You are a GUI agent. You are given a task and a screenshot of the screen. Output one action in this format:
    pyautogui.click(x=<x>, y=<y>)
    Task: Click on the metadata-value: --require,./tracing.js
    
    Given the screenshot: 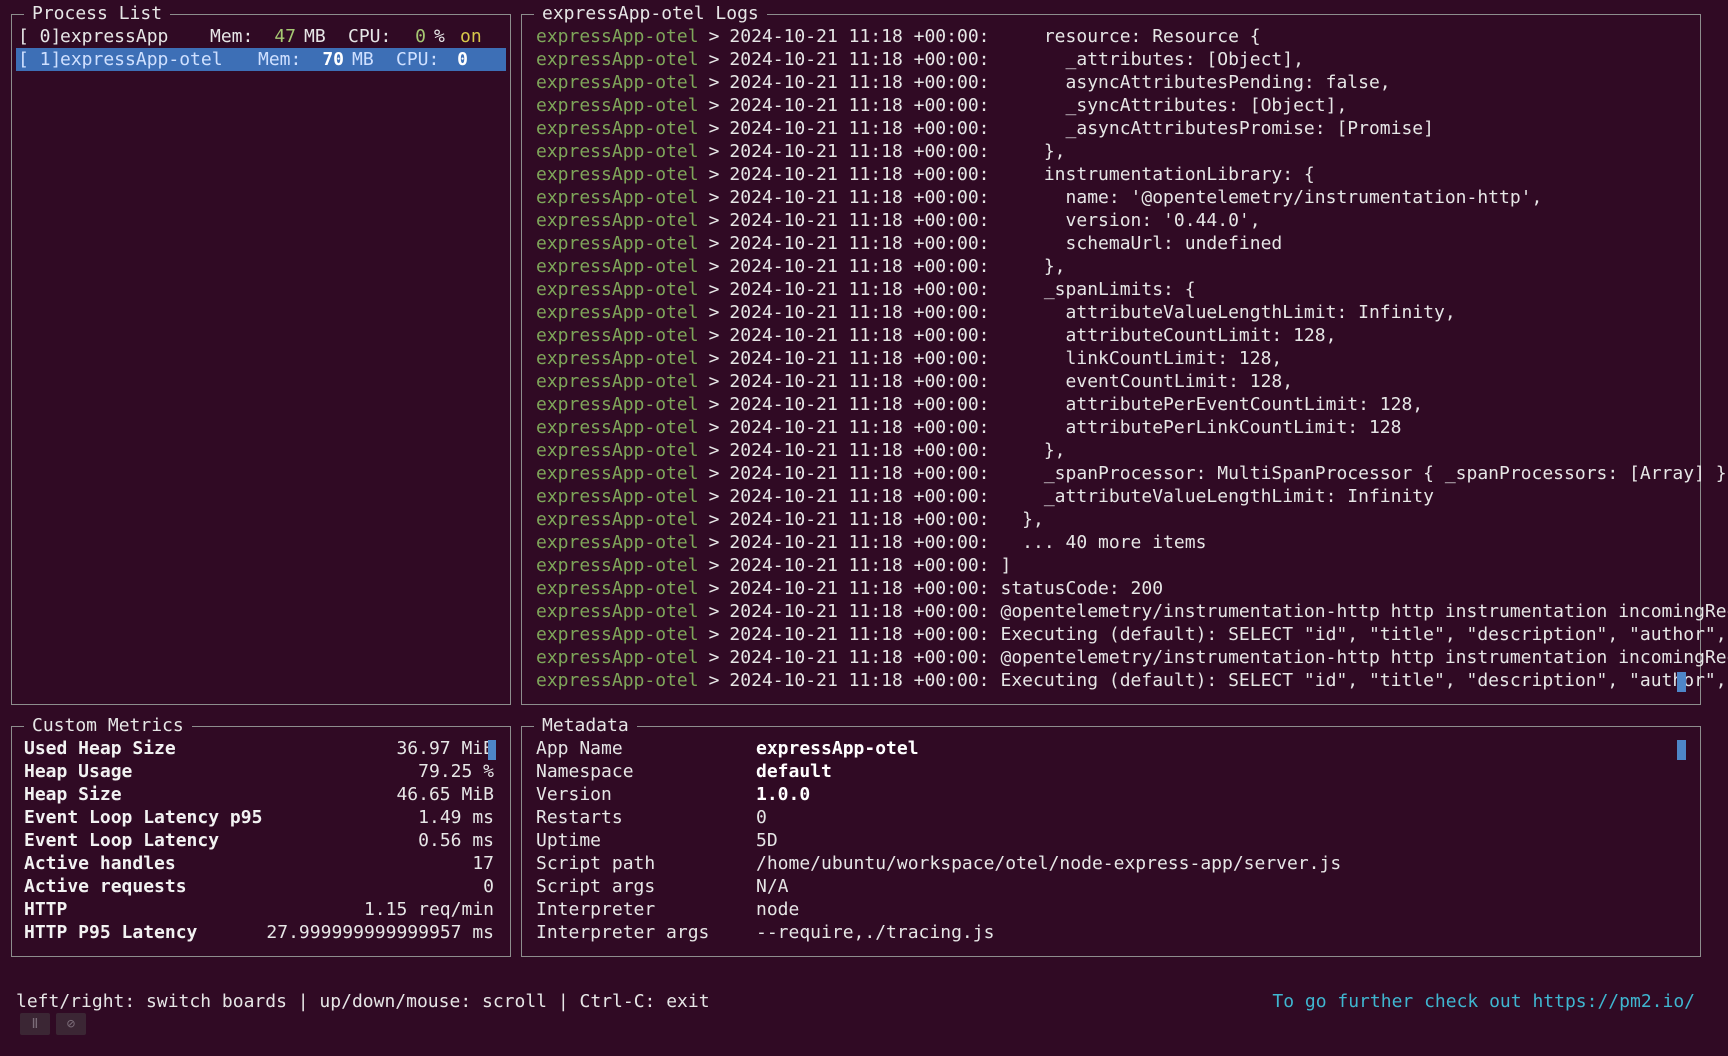 What is the action you would take?
    pyautogui.click(x=875, y=932)
    